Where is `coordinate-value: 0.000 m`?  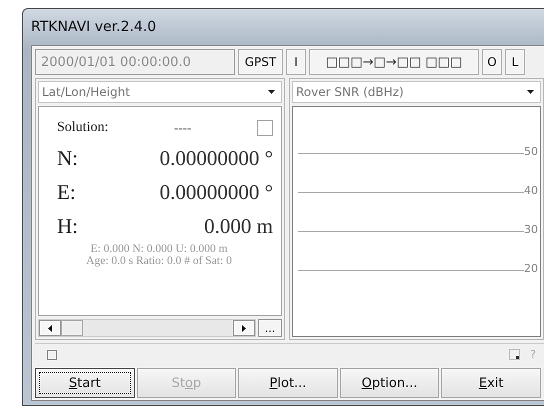 coordinate-value: 0.000 m is located at coordinates (238, 226).